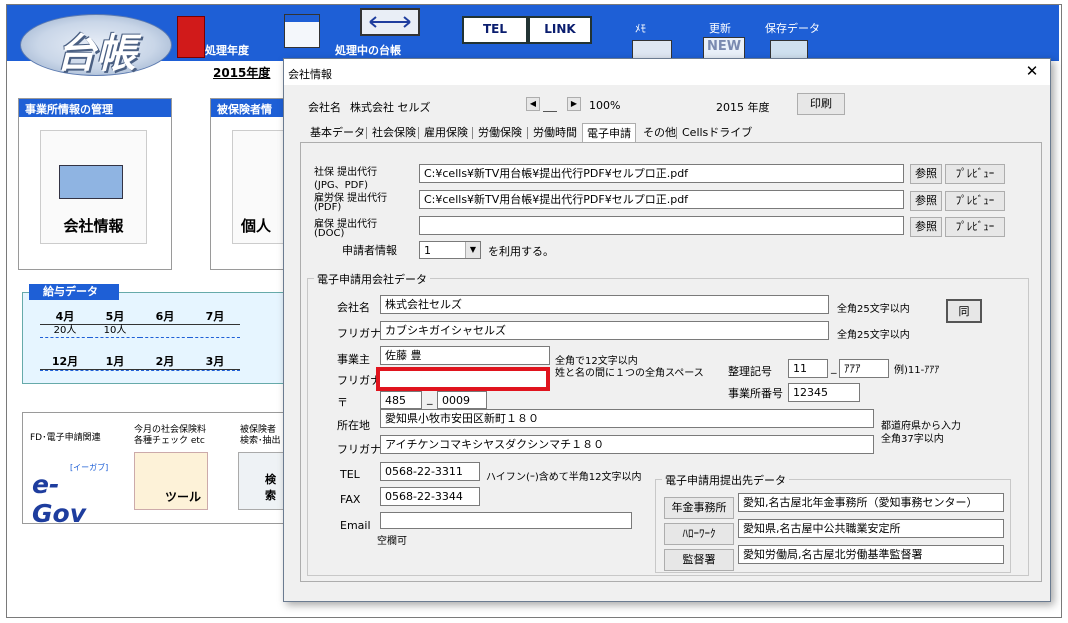 This screenshot has width=1068, height=623. Describe the element at coordinates (350, 474) in the screenshot. I see `tel-label: TEL` at that location.